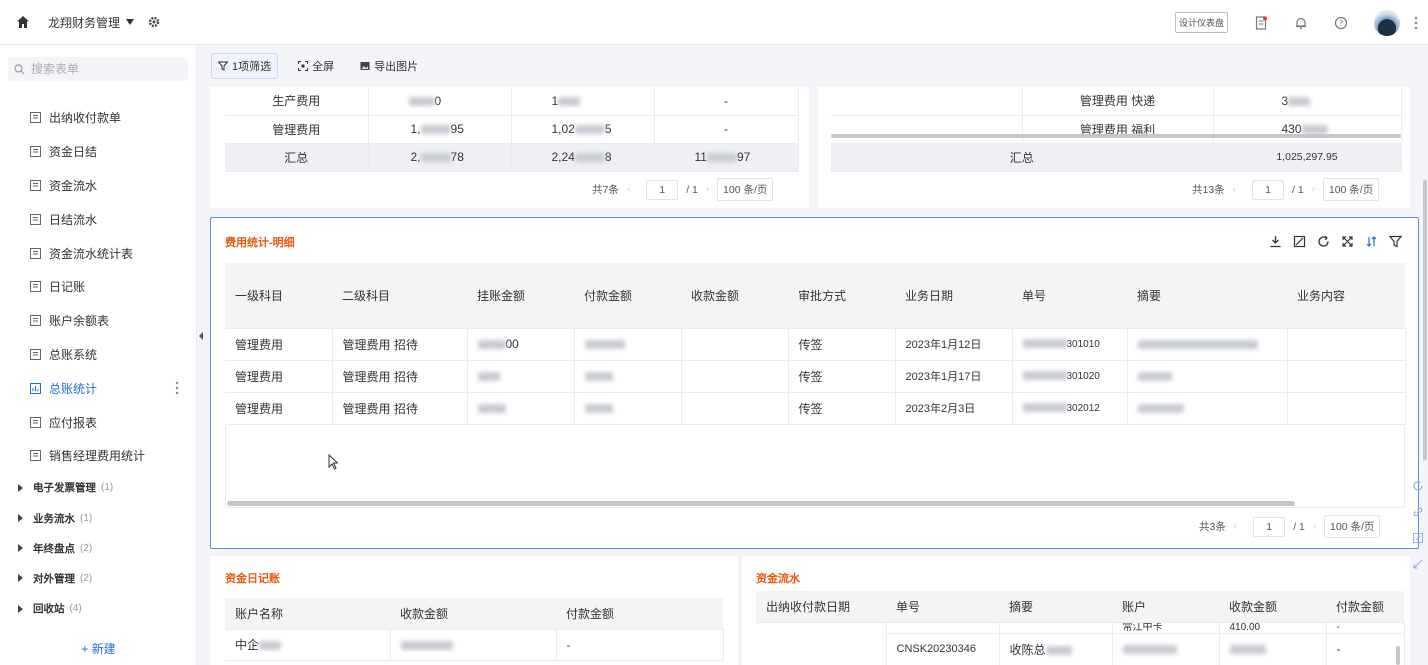 Image resolution: width=1428 pixels, height=665 pixels. I want to click on avatar, so click(1387, 22).